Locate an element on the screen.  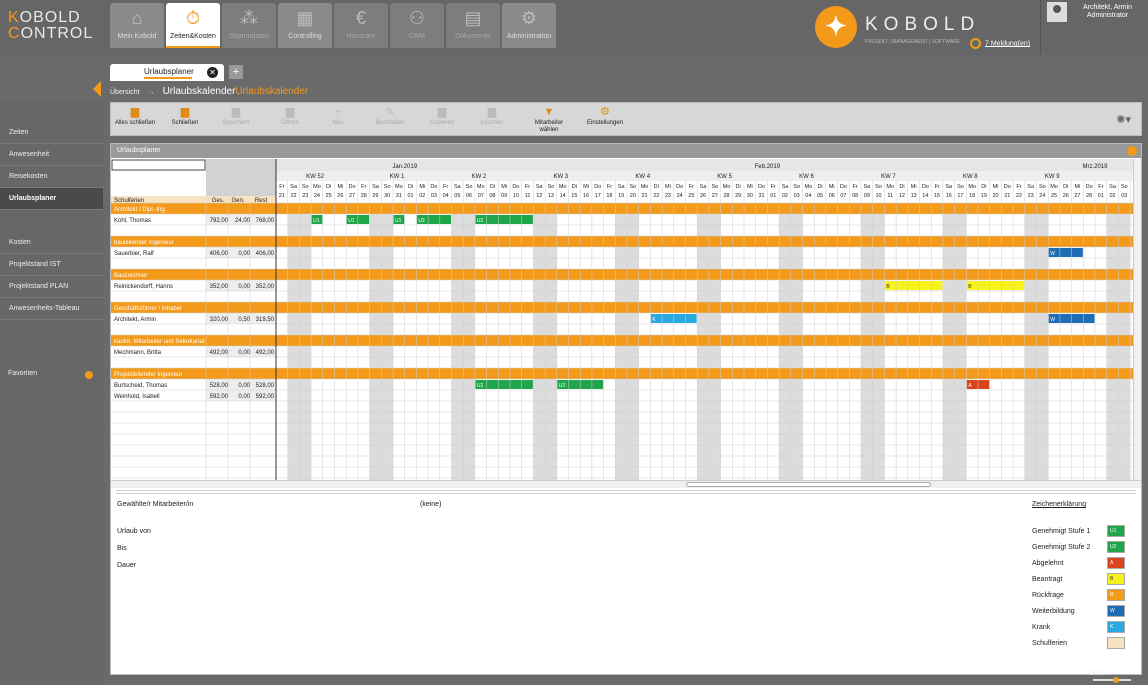
mitarbeiter-wählen-button: ▼ Mitarbeiter wählen is located at coordinates (549, 120).